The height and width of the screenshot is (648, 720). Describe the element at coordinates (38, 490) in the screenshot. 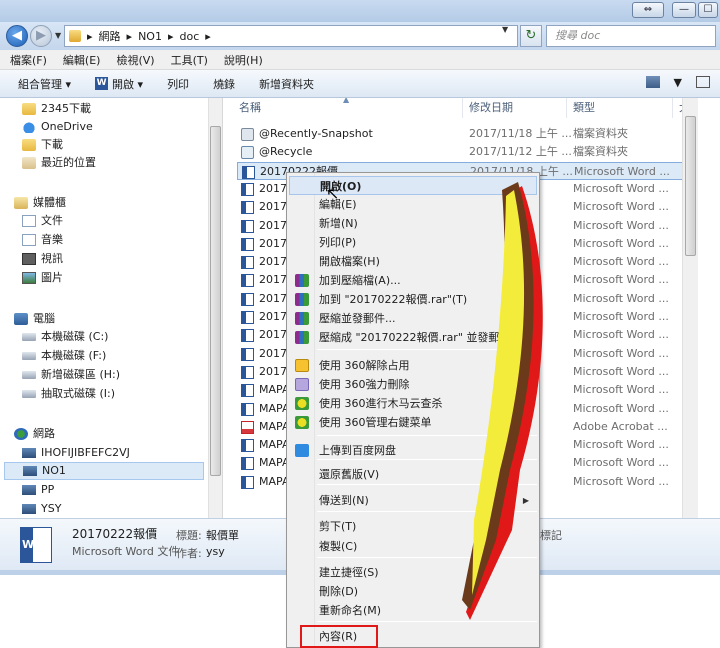

I see `nav-item: PP` at that location.